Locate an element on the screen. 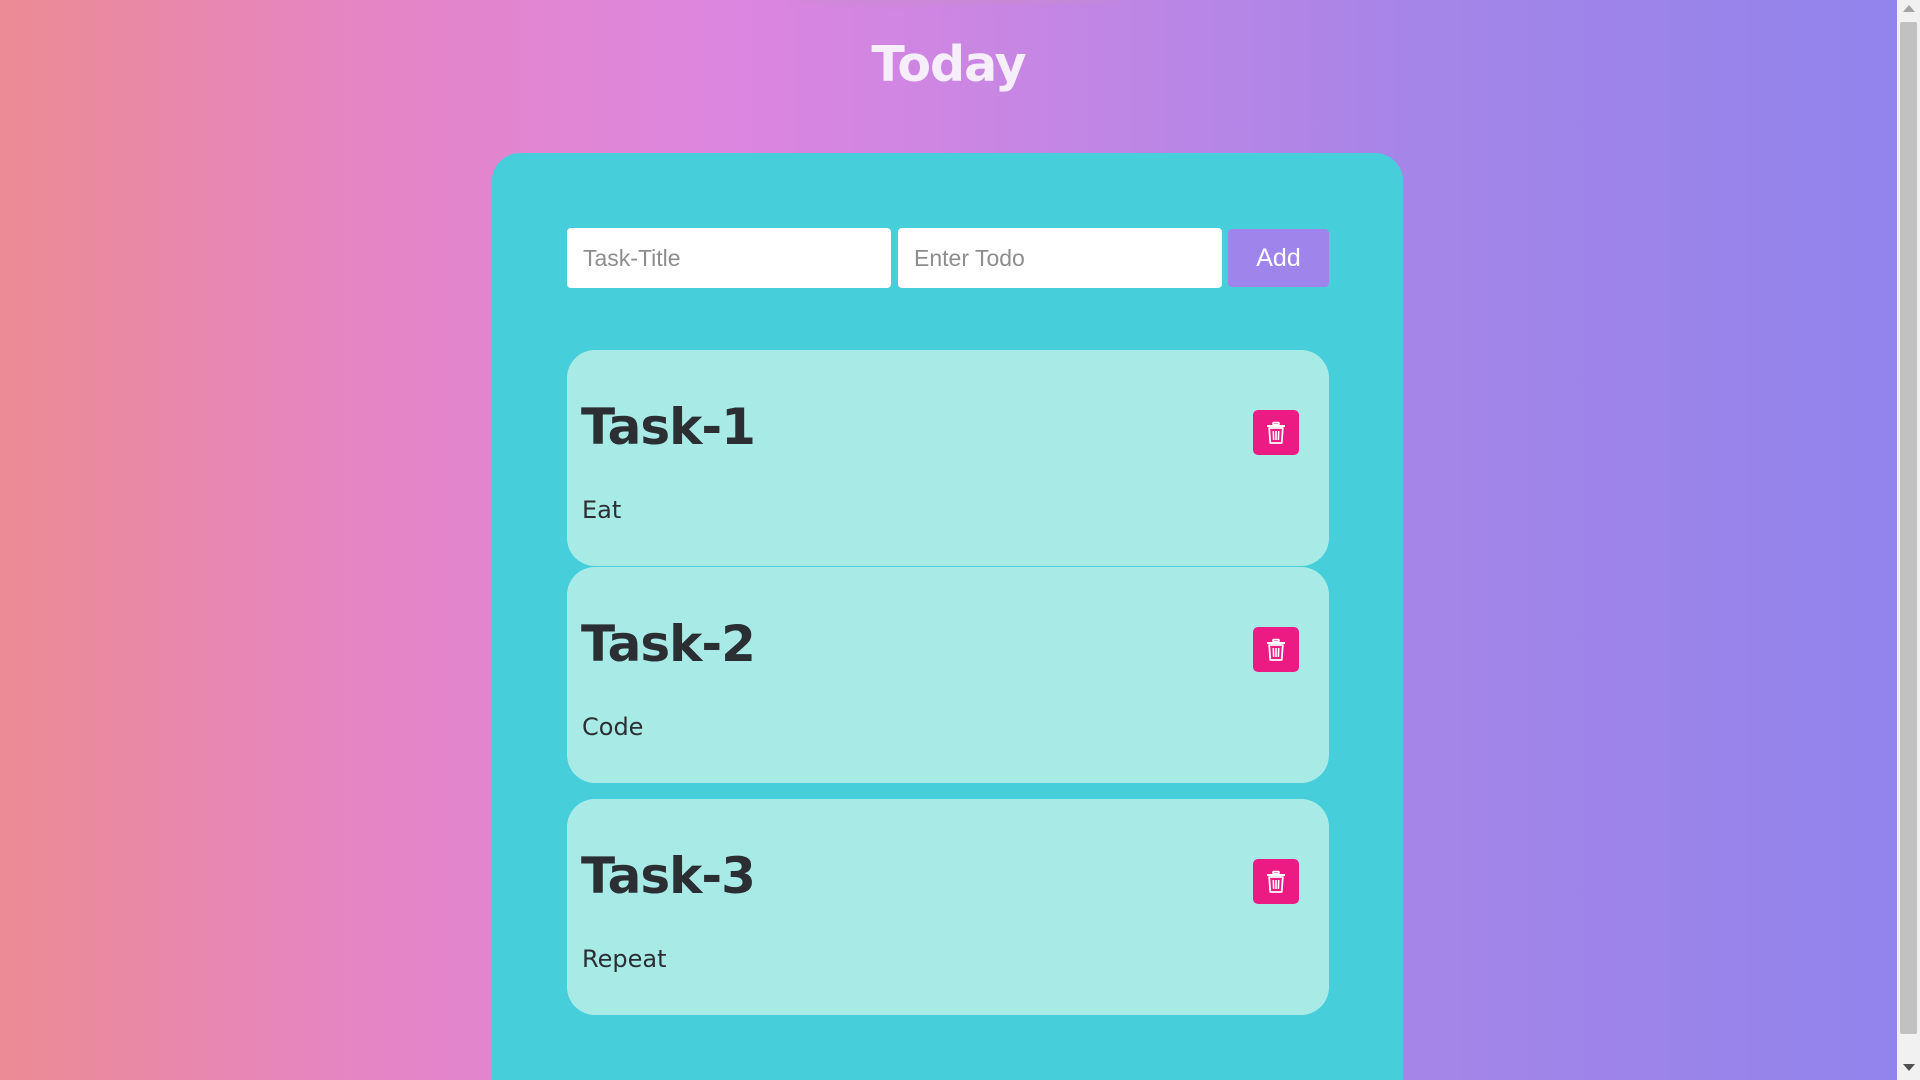 Image resolution: width=1920 pixels, height=1080 pixels. task-title: Task-2 is located at coordinates (668, 644).